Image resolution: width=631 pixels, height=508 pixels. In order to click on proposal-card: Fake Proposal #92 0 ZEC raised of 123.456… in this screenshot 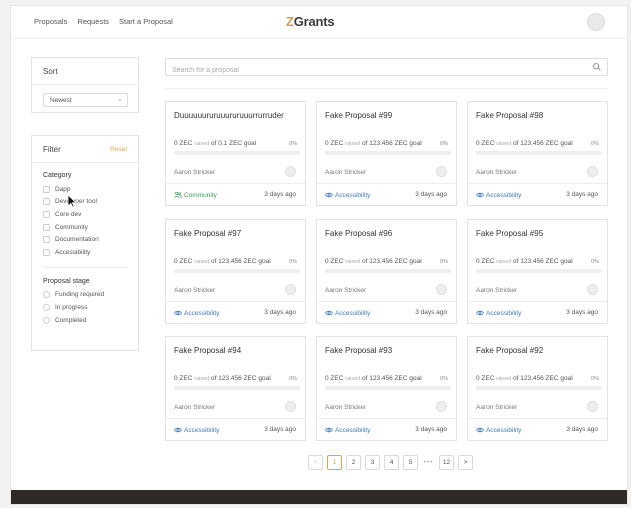, I will do `click(537, 388)`.